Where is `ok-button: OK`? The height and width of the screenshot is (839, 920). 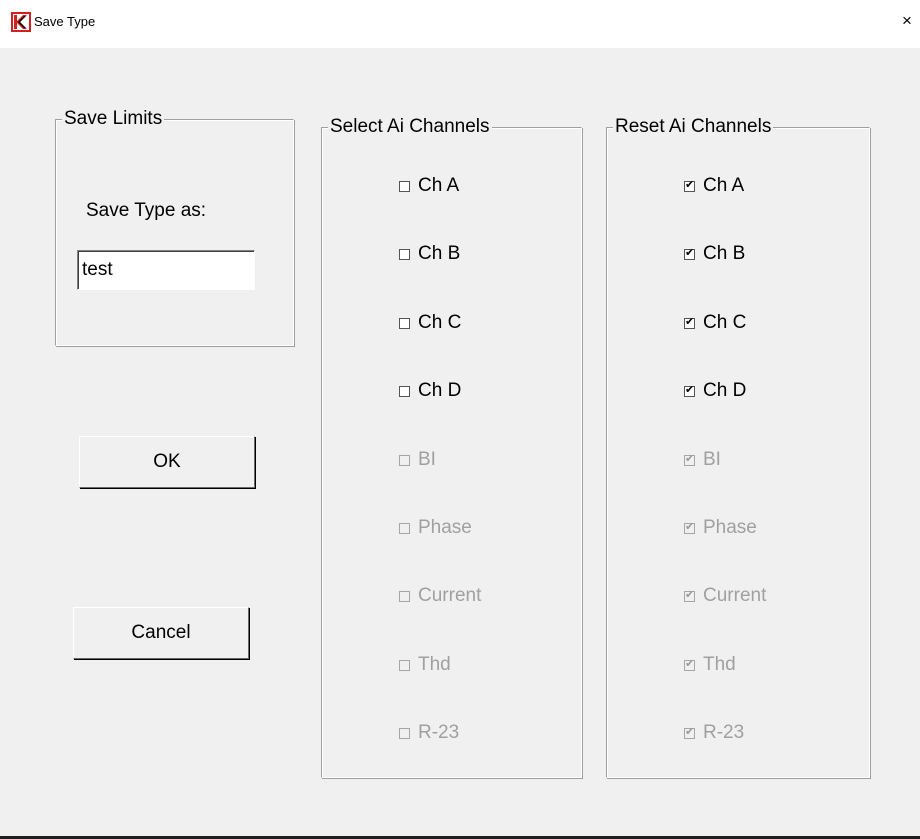 ok-button: OK is located at coordinates (167, 462).